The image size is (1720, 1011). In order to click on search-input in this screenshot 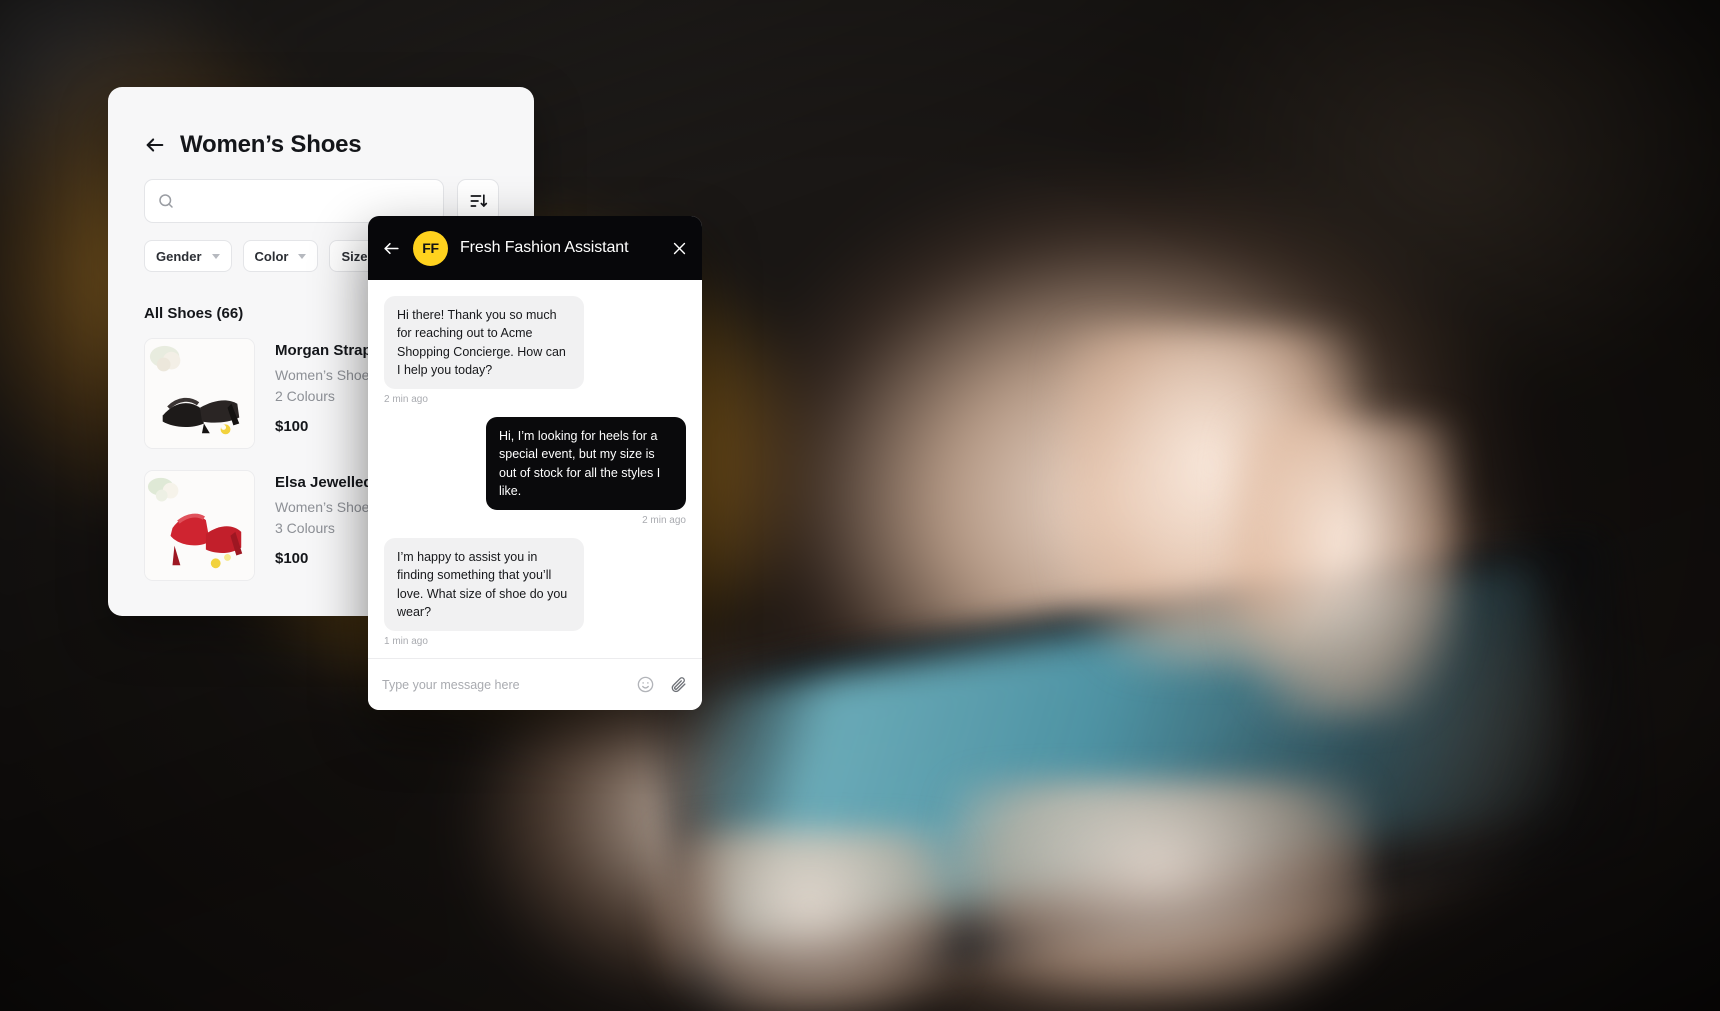, I will do `click(303, 201)`.